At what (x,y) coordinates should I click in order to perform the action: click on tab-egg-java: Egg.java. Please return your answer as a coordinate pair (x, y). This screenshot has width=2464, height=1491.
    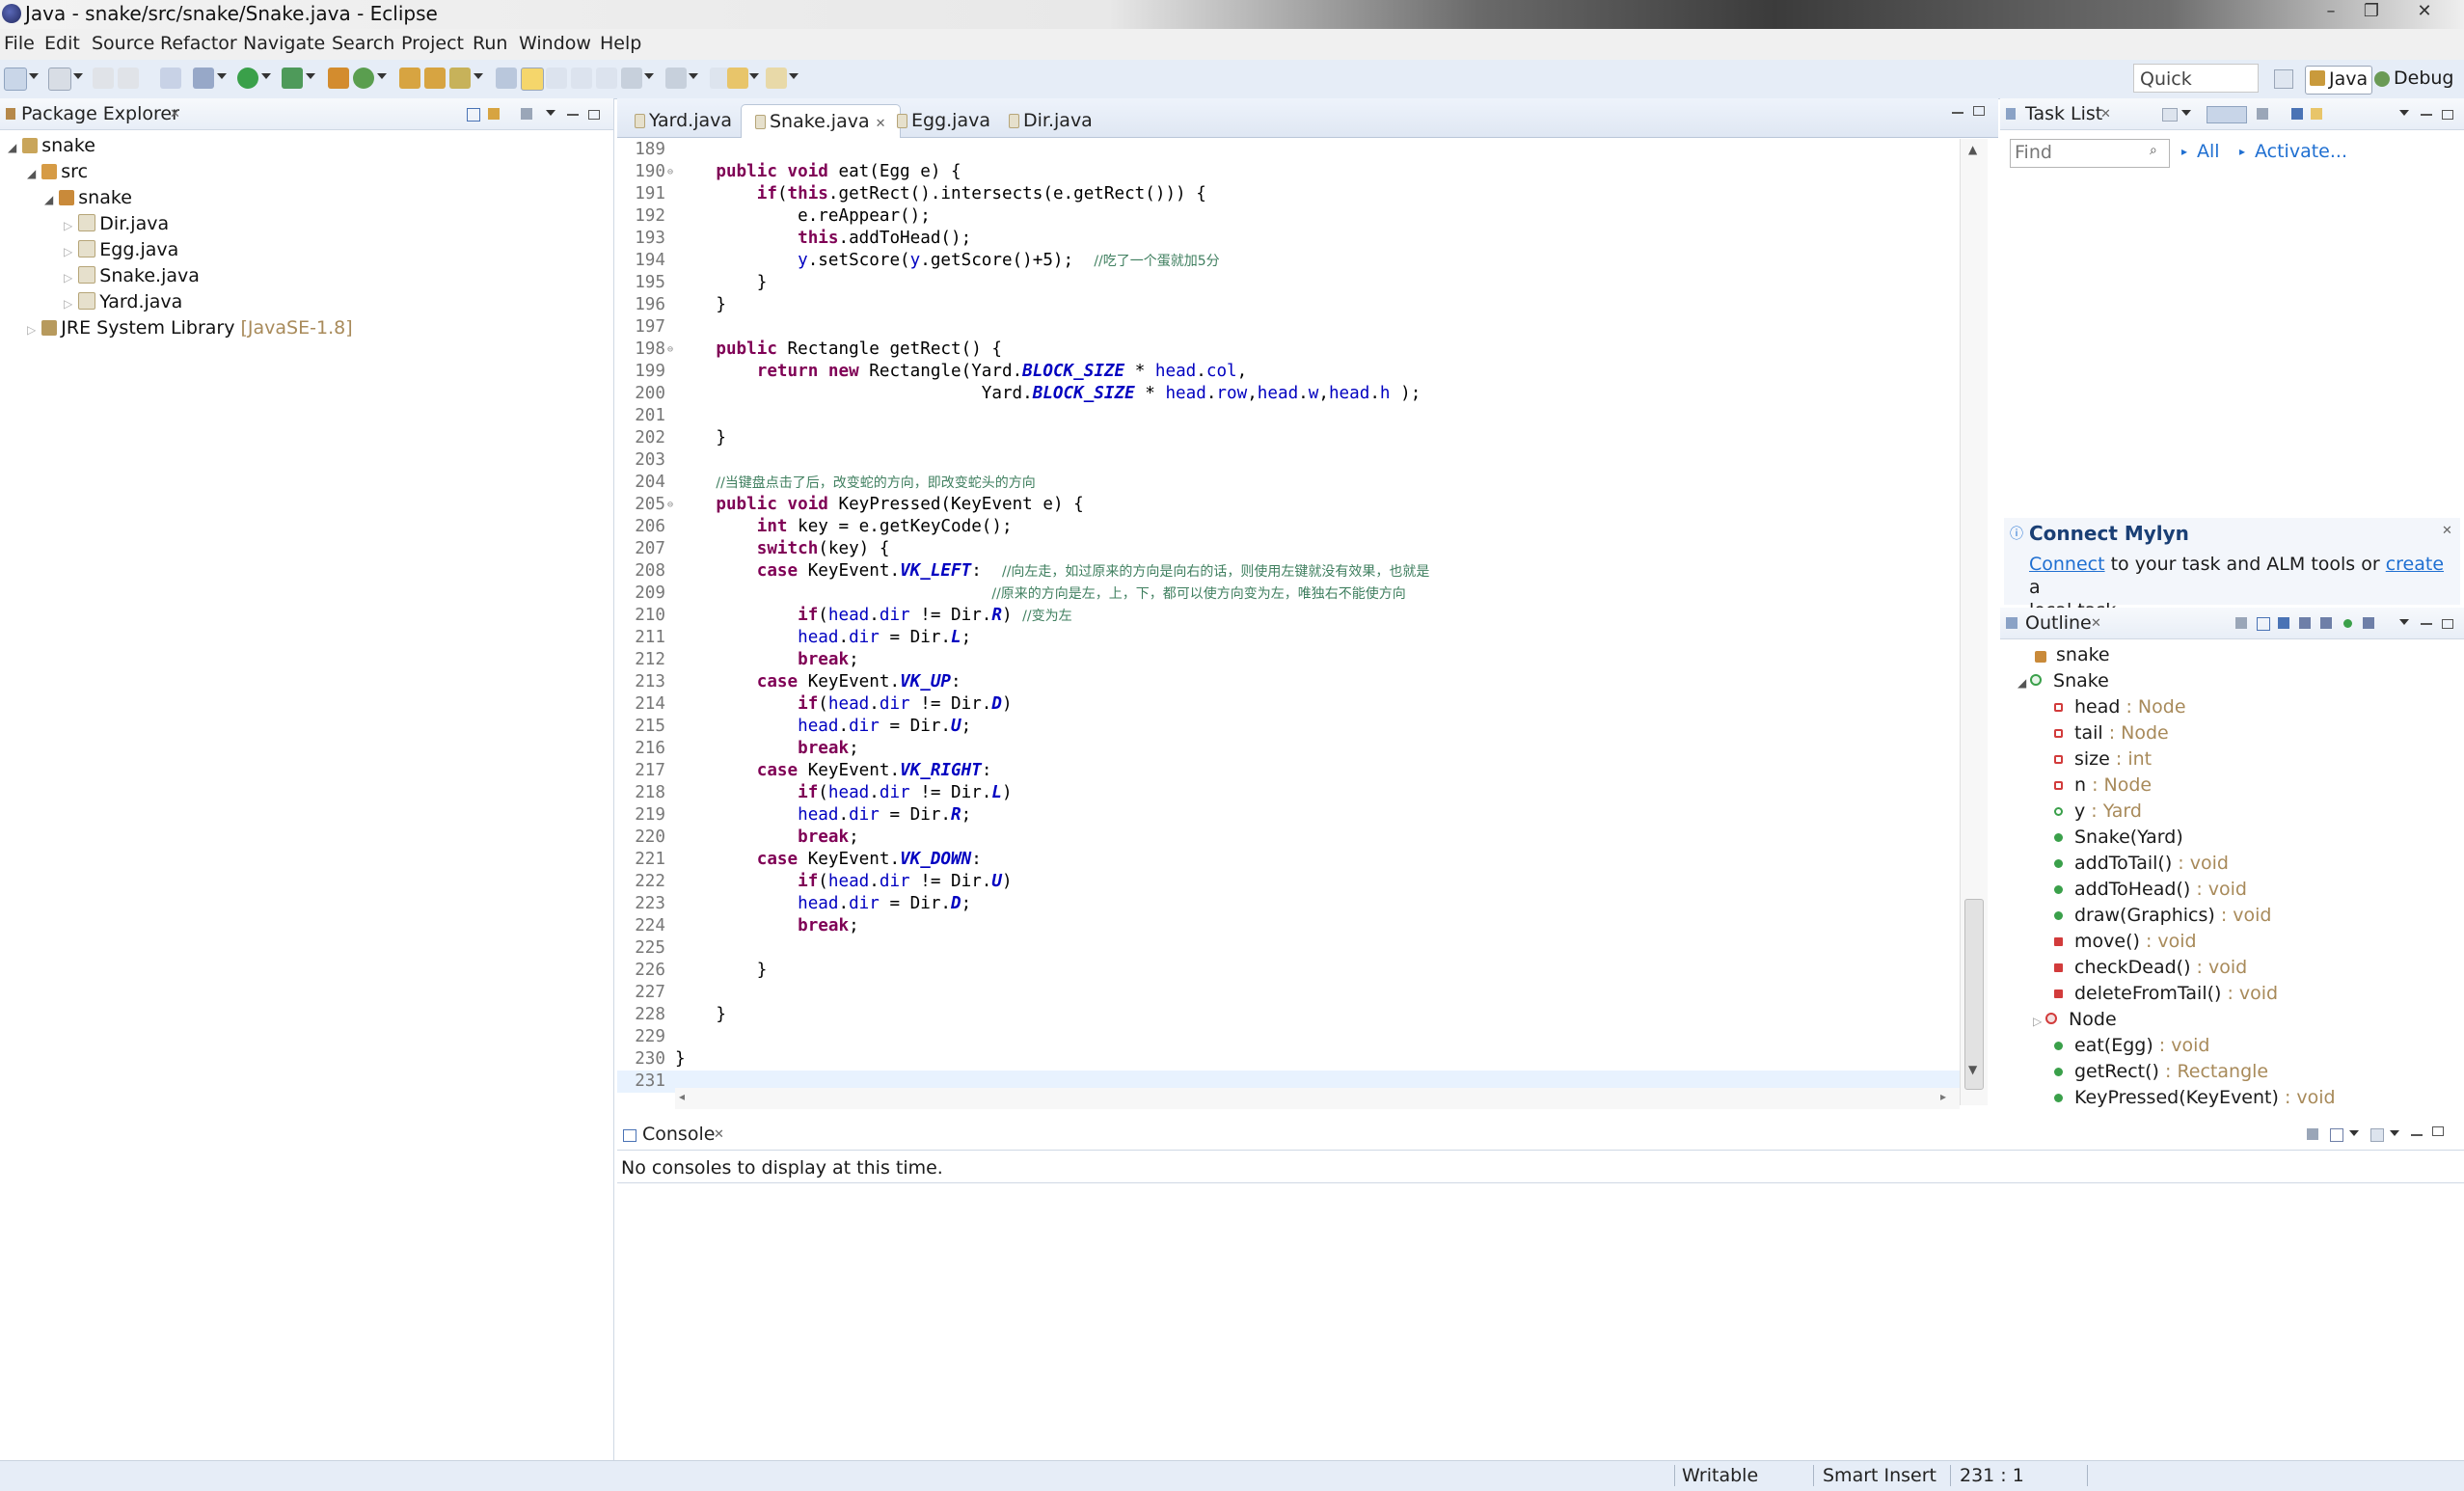
    Looking at the image, I should click on (943, 121).